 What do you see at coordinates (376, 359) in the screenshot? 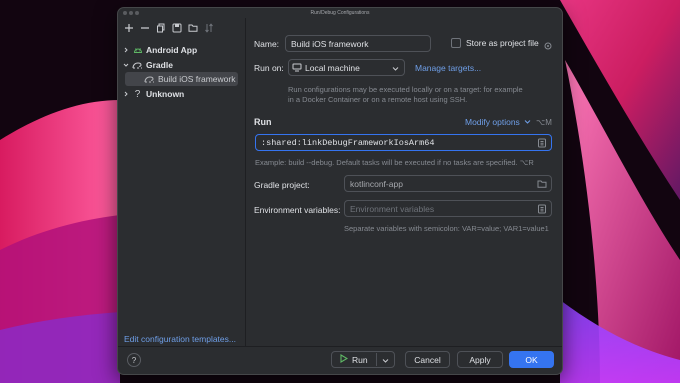
I see `split-divider` at bounding box center [376, 359].